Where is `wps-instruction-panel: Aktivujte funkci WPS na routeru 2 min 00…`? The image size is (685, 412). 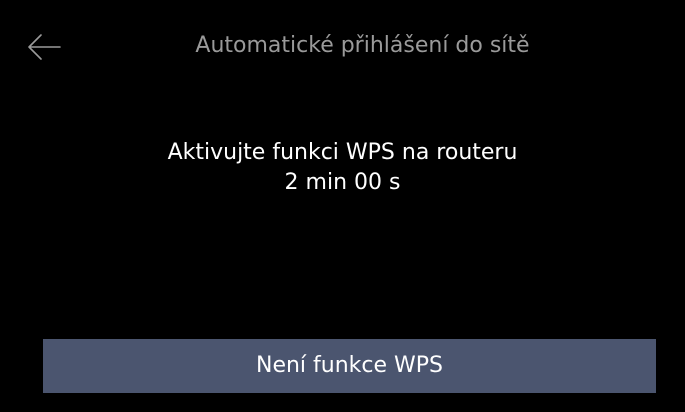
wps-instruction-panel: Aktivujte funkci WPS na routeru 2 min 00… is located at coordinates (342, 168).